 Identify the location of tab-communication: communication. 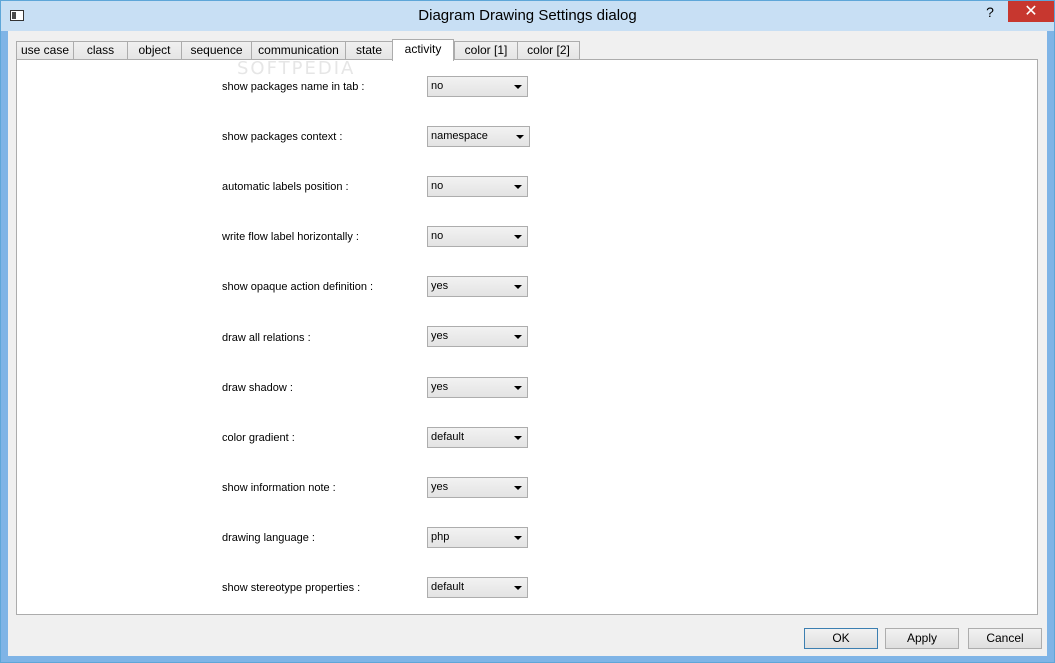
(298, 50).